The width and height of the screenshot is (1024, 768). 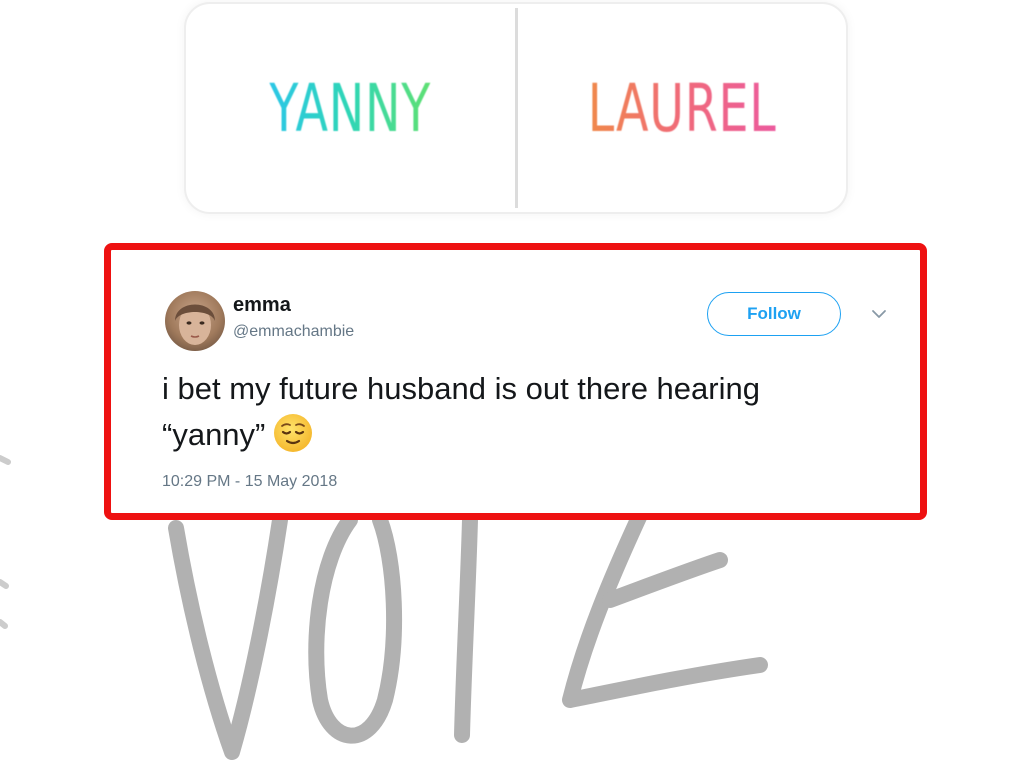 What do you see at coordinates (355, 628) in the screenshot?
I see `vote-letter-o` at bounding box center [355, 628].